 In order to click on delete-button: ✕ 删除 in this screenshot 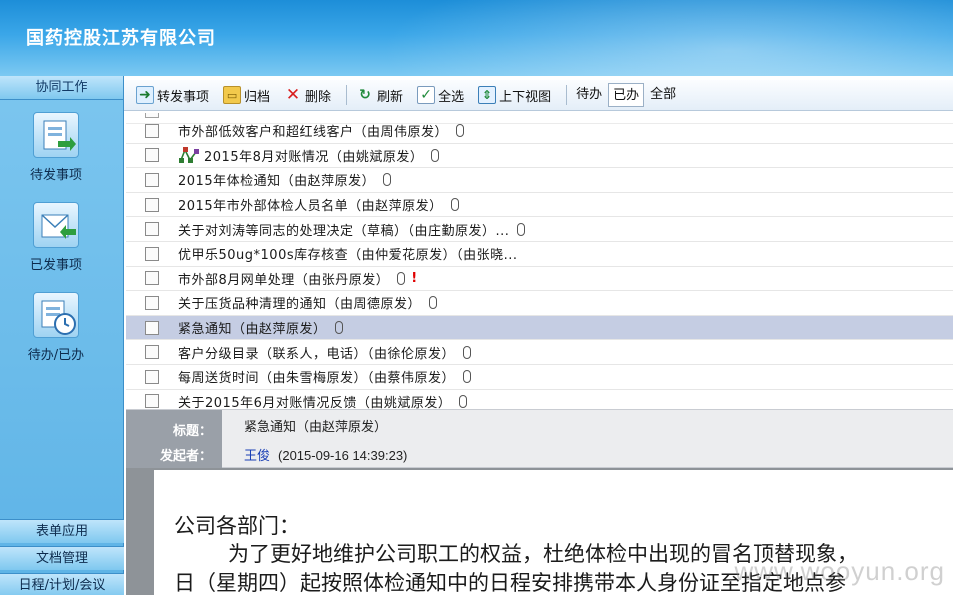, I will do `click(307, 95)`.